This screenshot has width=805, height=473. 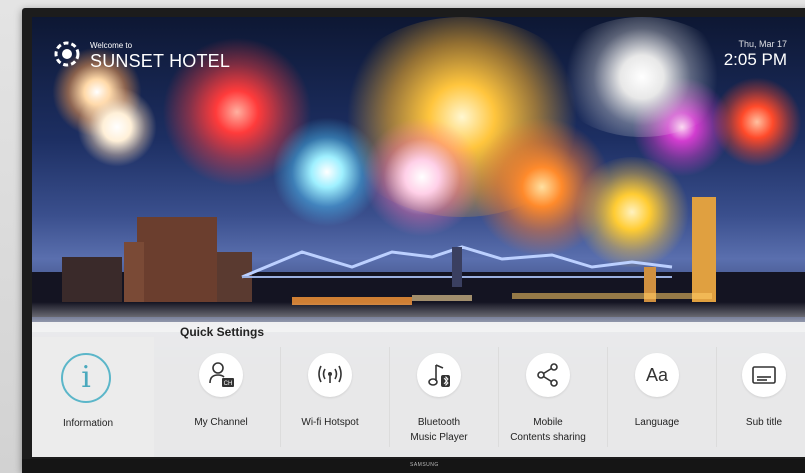 I want to click on wifi-hotspot-button: Wi-fi Hotspot, so click(x=330, y=397).